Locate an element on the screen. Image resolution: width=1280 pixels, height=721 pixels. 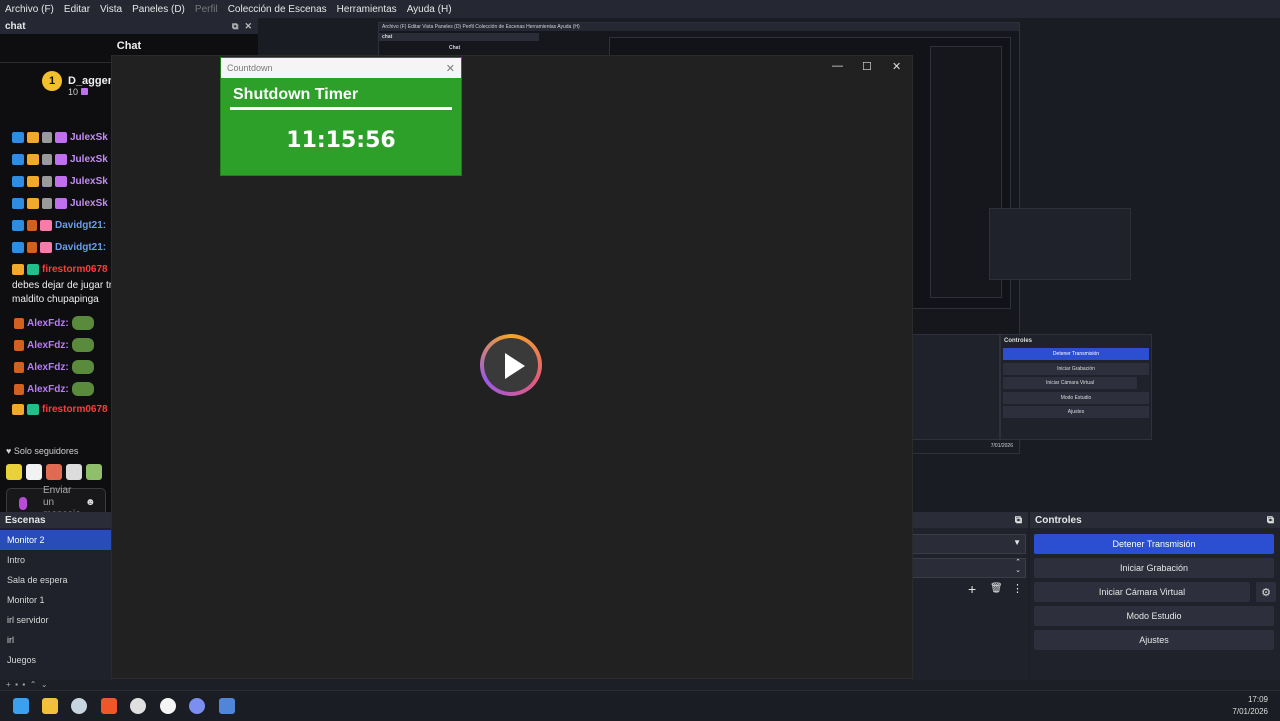
menu-herramientas: Herramientas is located at coordinates (367, 9).